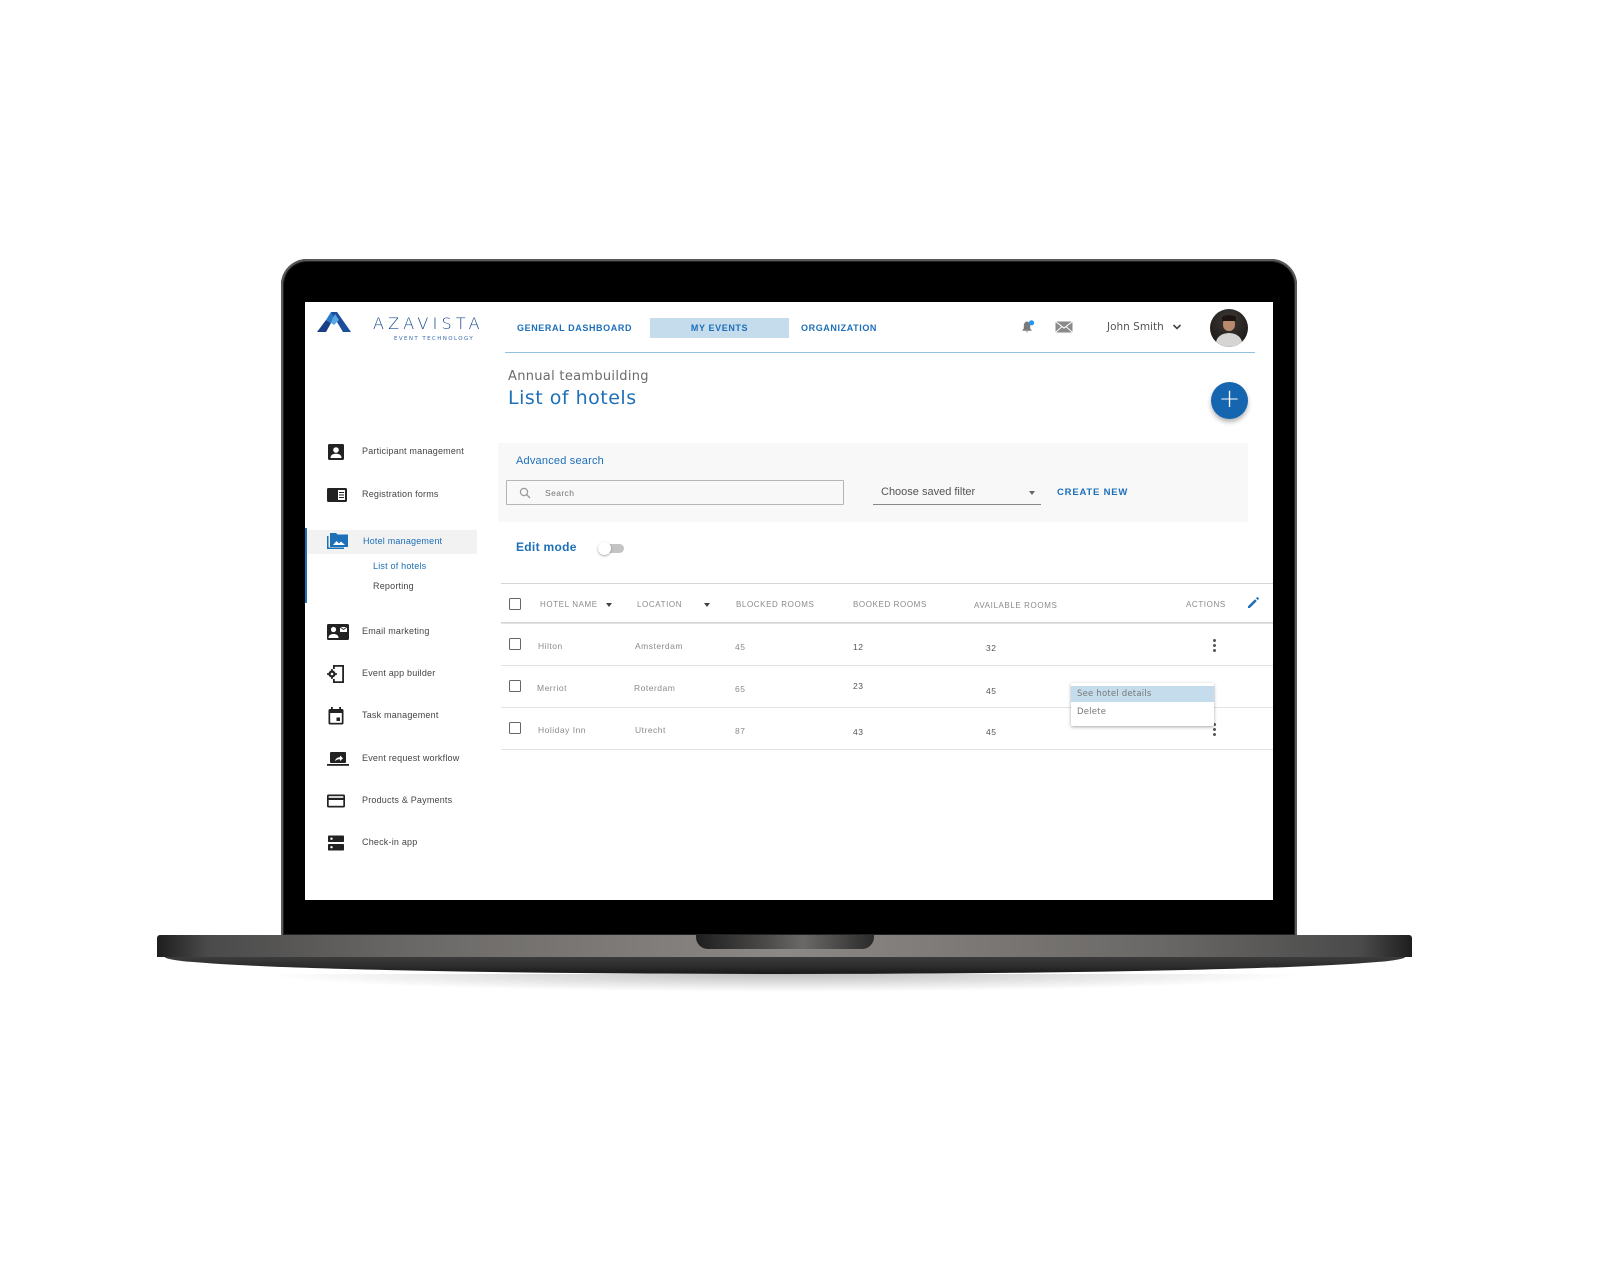 The width and height of the screenshot is (1600, 1276). I want to click on select-all-checkbox, so click(515, 604).